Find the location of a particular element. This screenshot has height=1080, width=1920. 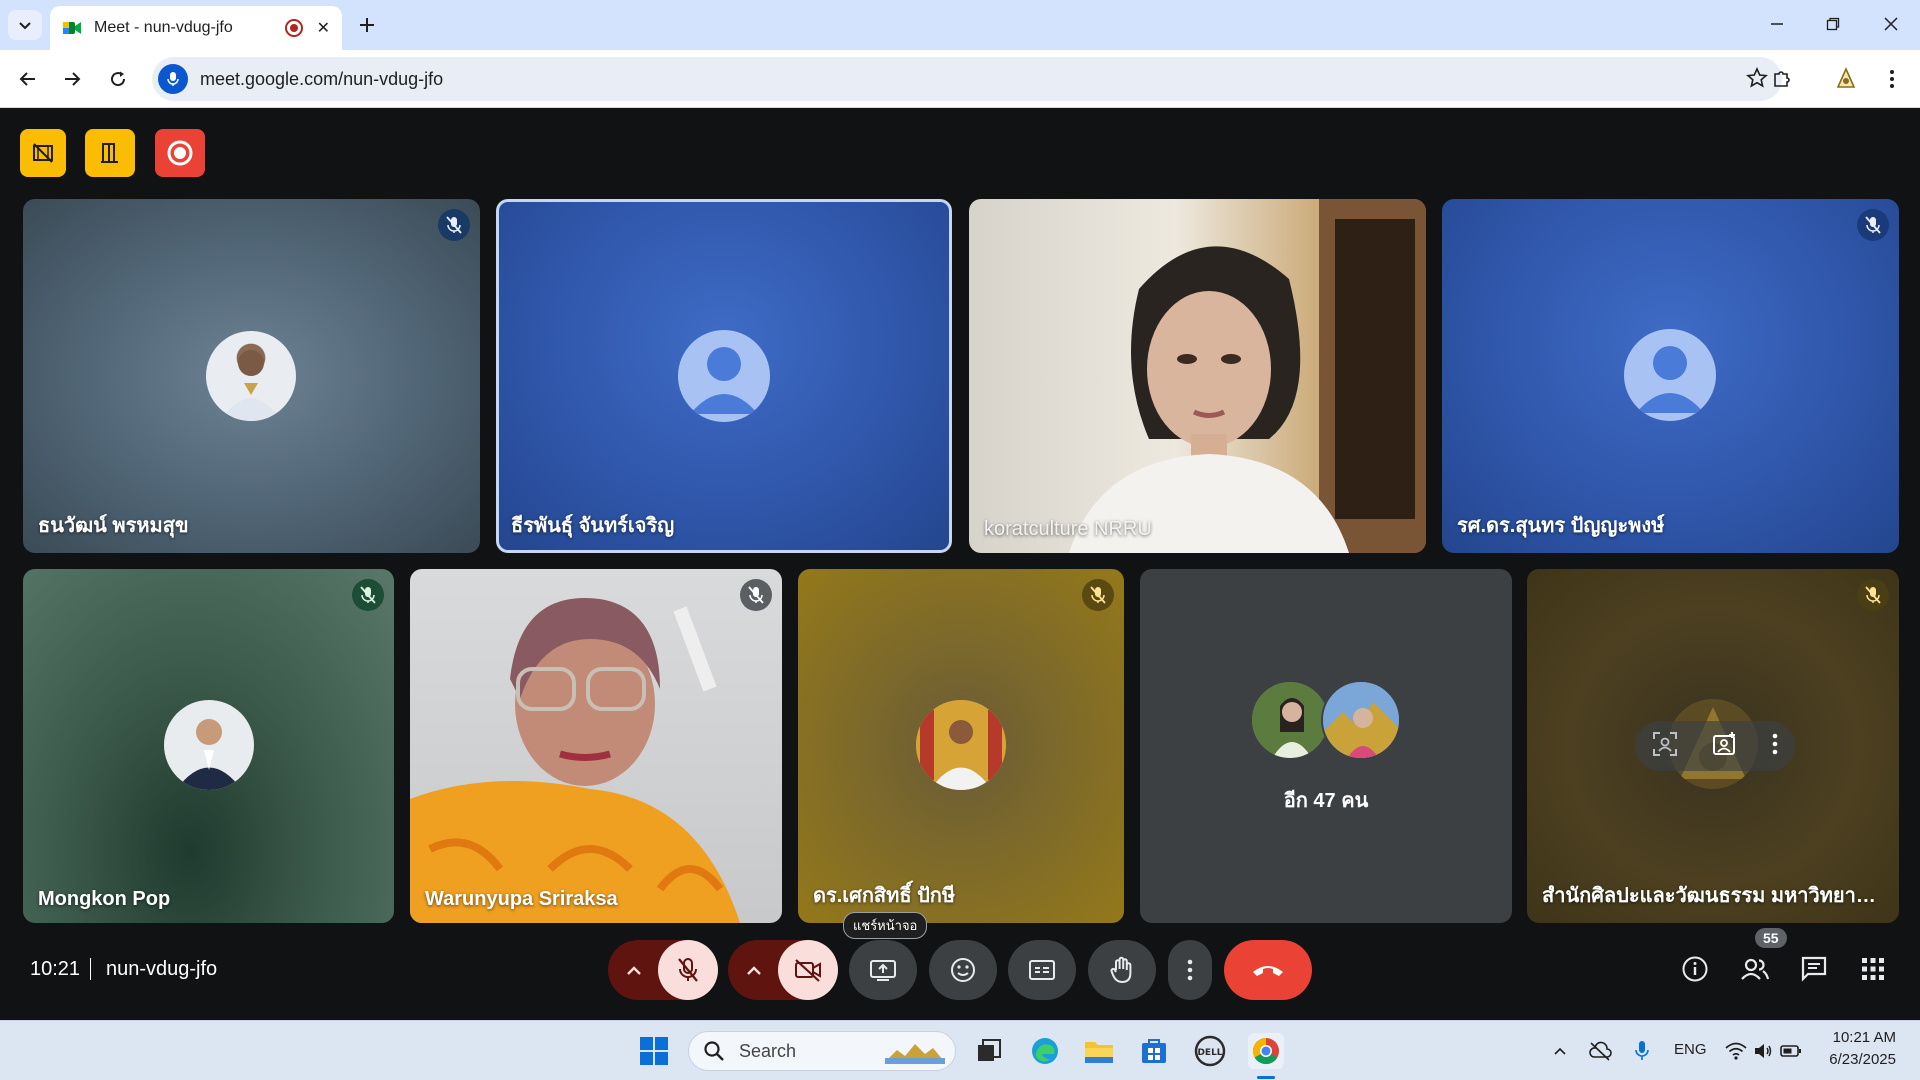

forward-button is located at coordinates (72, 79).